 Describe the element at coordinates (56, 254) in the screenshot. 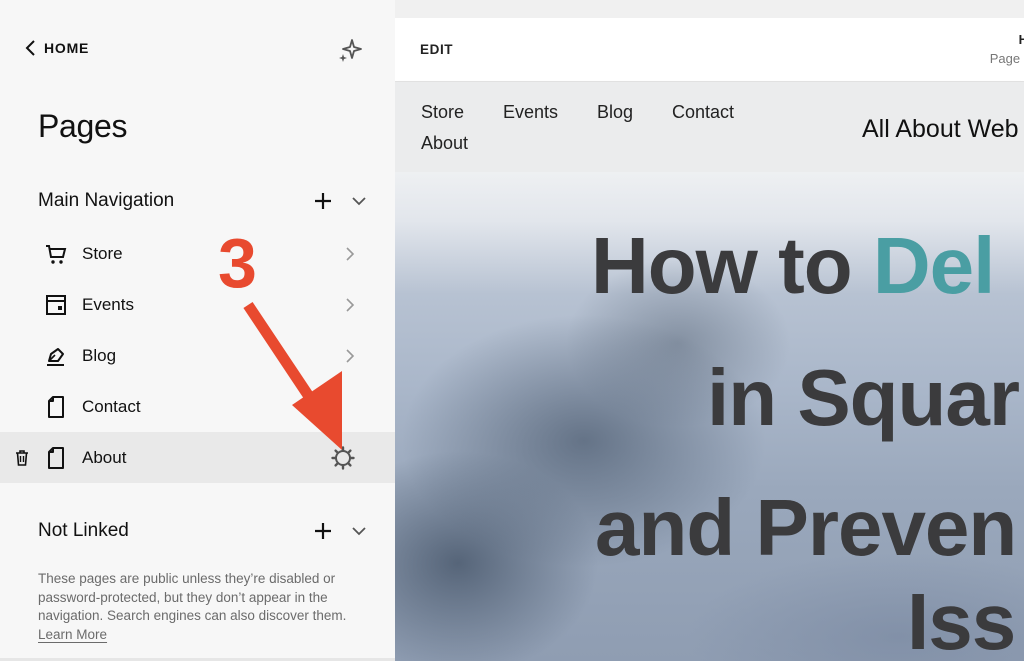

I see `cart-icon` at that location.